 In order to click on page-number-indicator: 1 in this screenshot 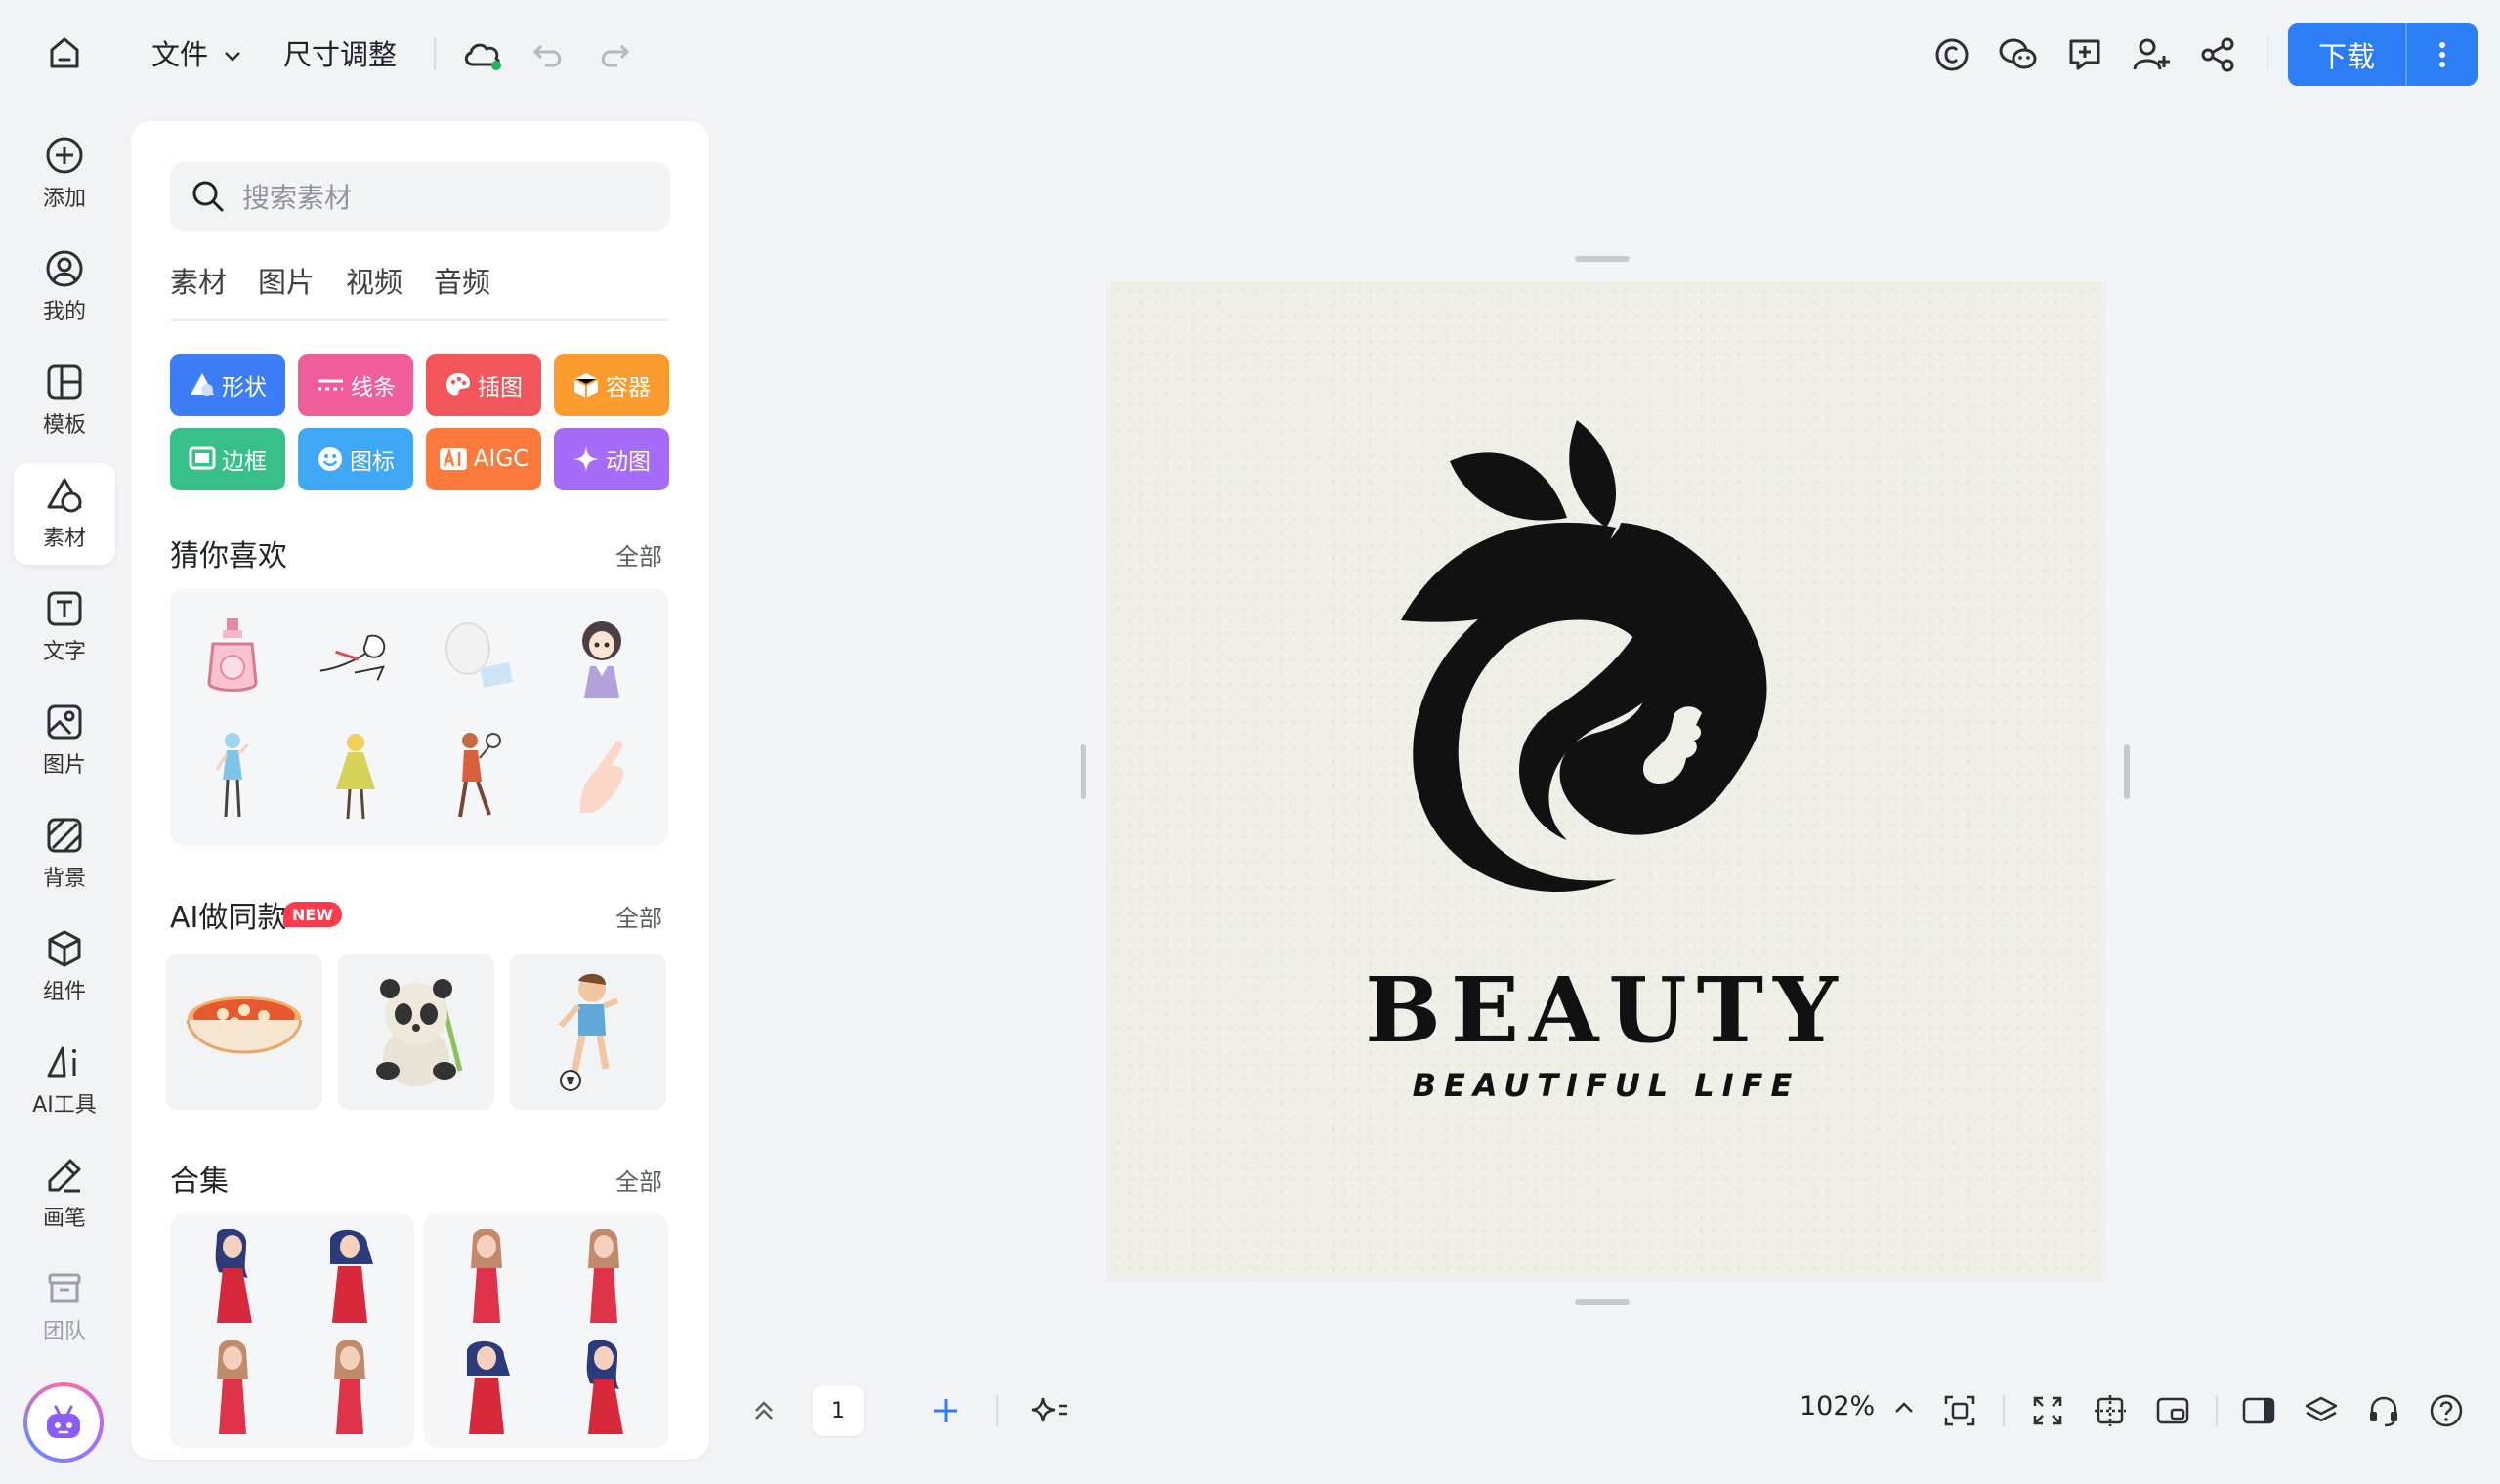, I will do `click(839, 1410)`.